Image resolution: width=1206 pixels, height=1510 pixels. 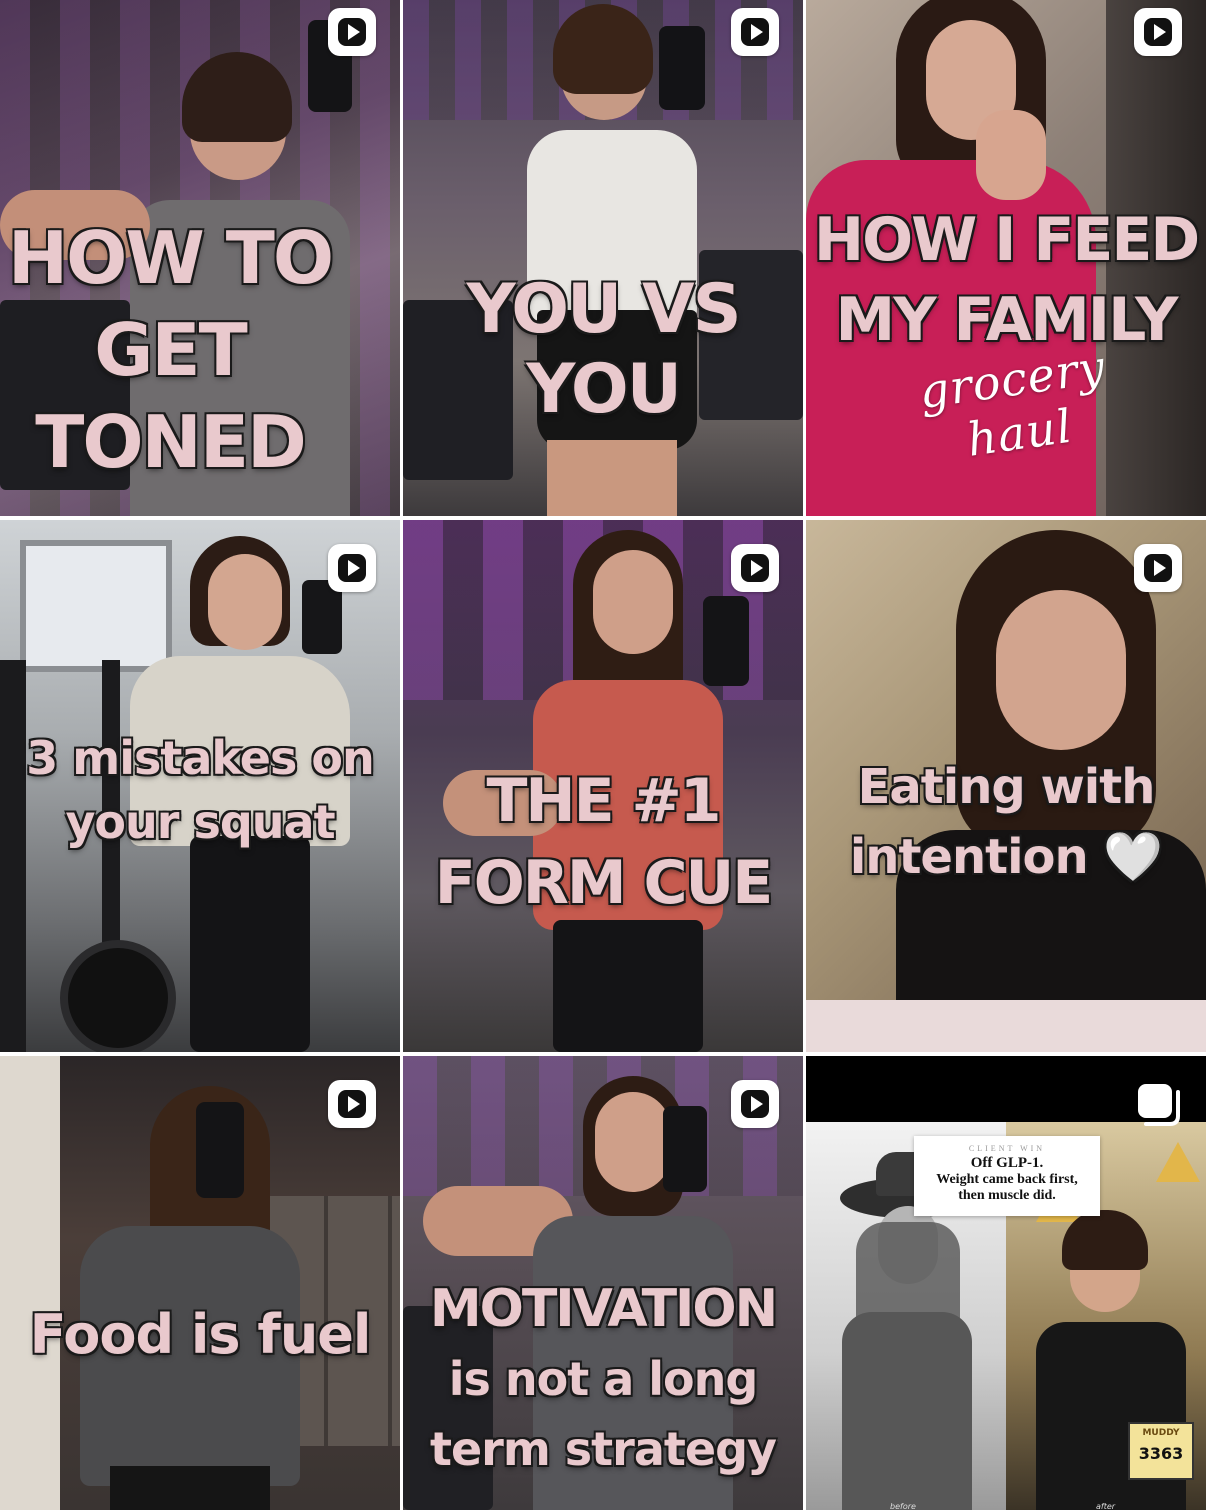 I want to click on post-tile-6: Eating with intention 🤍, so click(x=1006, y=786).